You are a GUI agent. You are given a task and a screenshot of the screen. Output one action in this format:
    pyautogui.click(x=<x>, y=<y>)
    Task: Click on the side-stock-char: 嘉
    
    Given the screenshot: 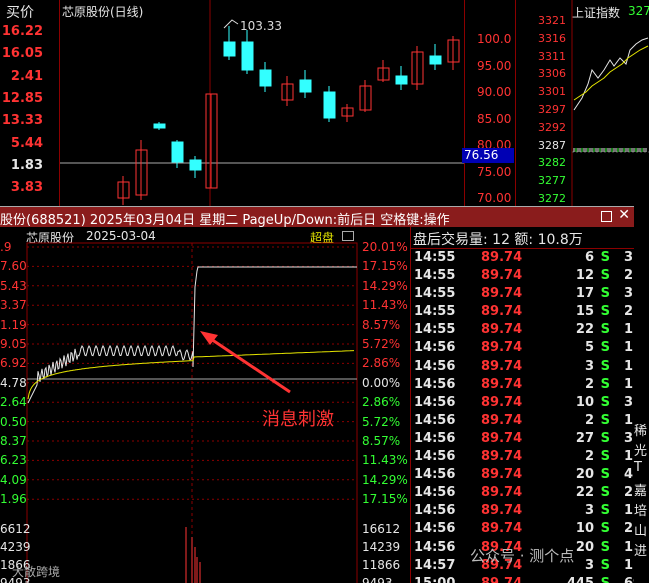 What is the action you would take?
    pyautogui.click(x=641, y=491)
    